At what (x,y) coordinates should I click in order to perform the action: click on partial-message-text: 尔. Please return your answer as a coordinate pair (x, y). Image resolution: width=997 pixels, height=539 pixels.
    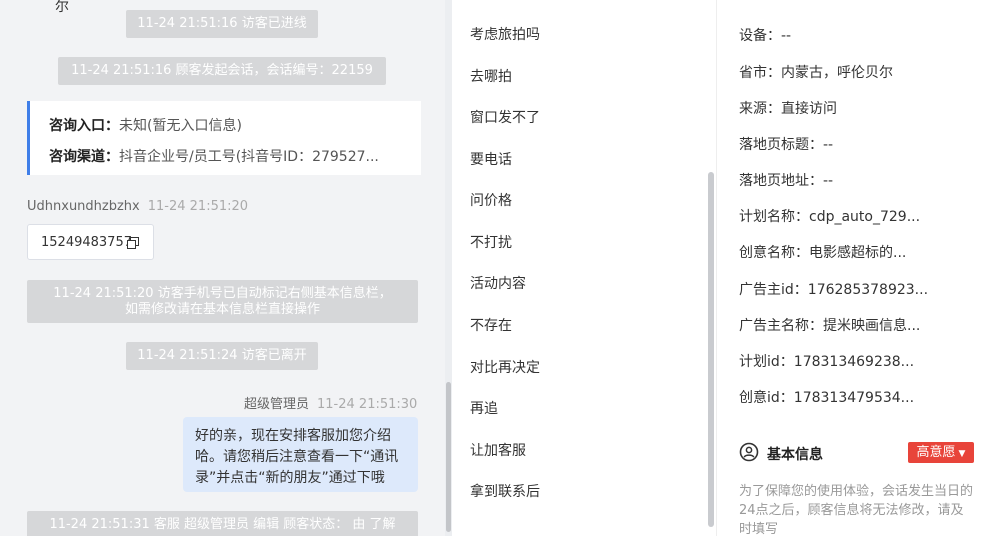
    Looking at the image, I should click on (62, 7).